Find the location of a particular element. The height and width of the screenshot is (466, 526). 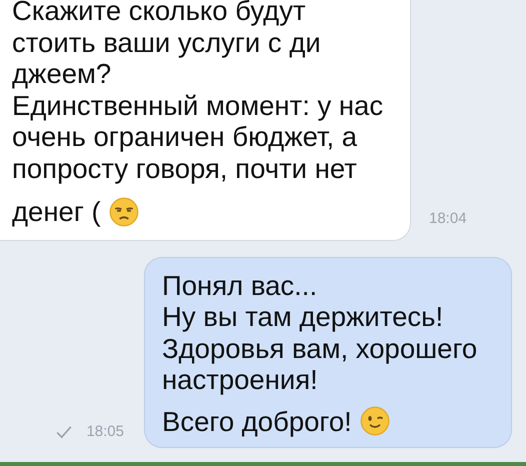

message-text: попросту говоря, почти нет is located at coordinates (184, 168).